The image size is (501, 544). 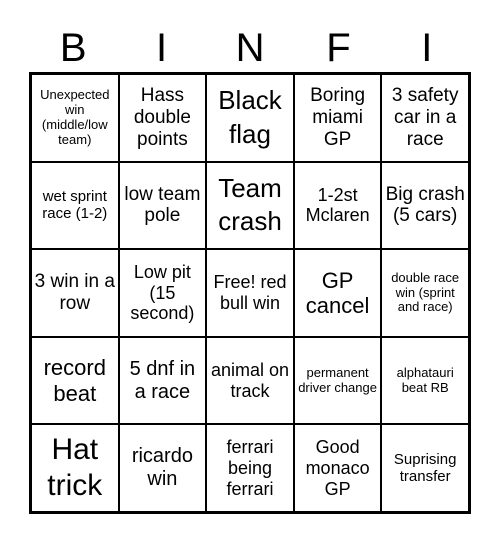 I want to click on bingo-cell: alphatauri beat RB, so click(x=425, y=380).